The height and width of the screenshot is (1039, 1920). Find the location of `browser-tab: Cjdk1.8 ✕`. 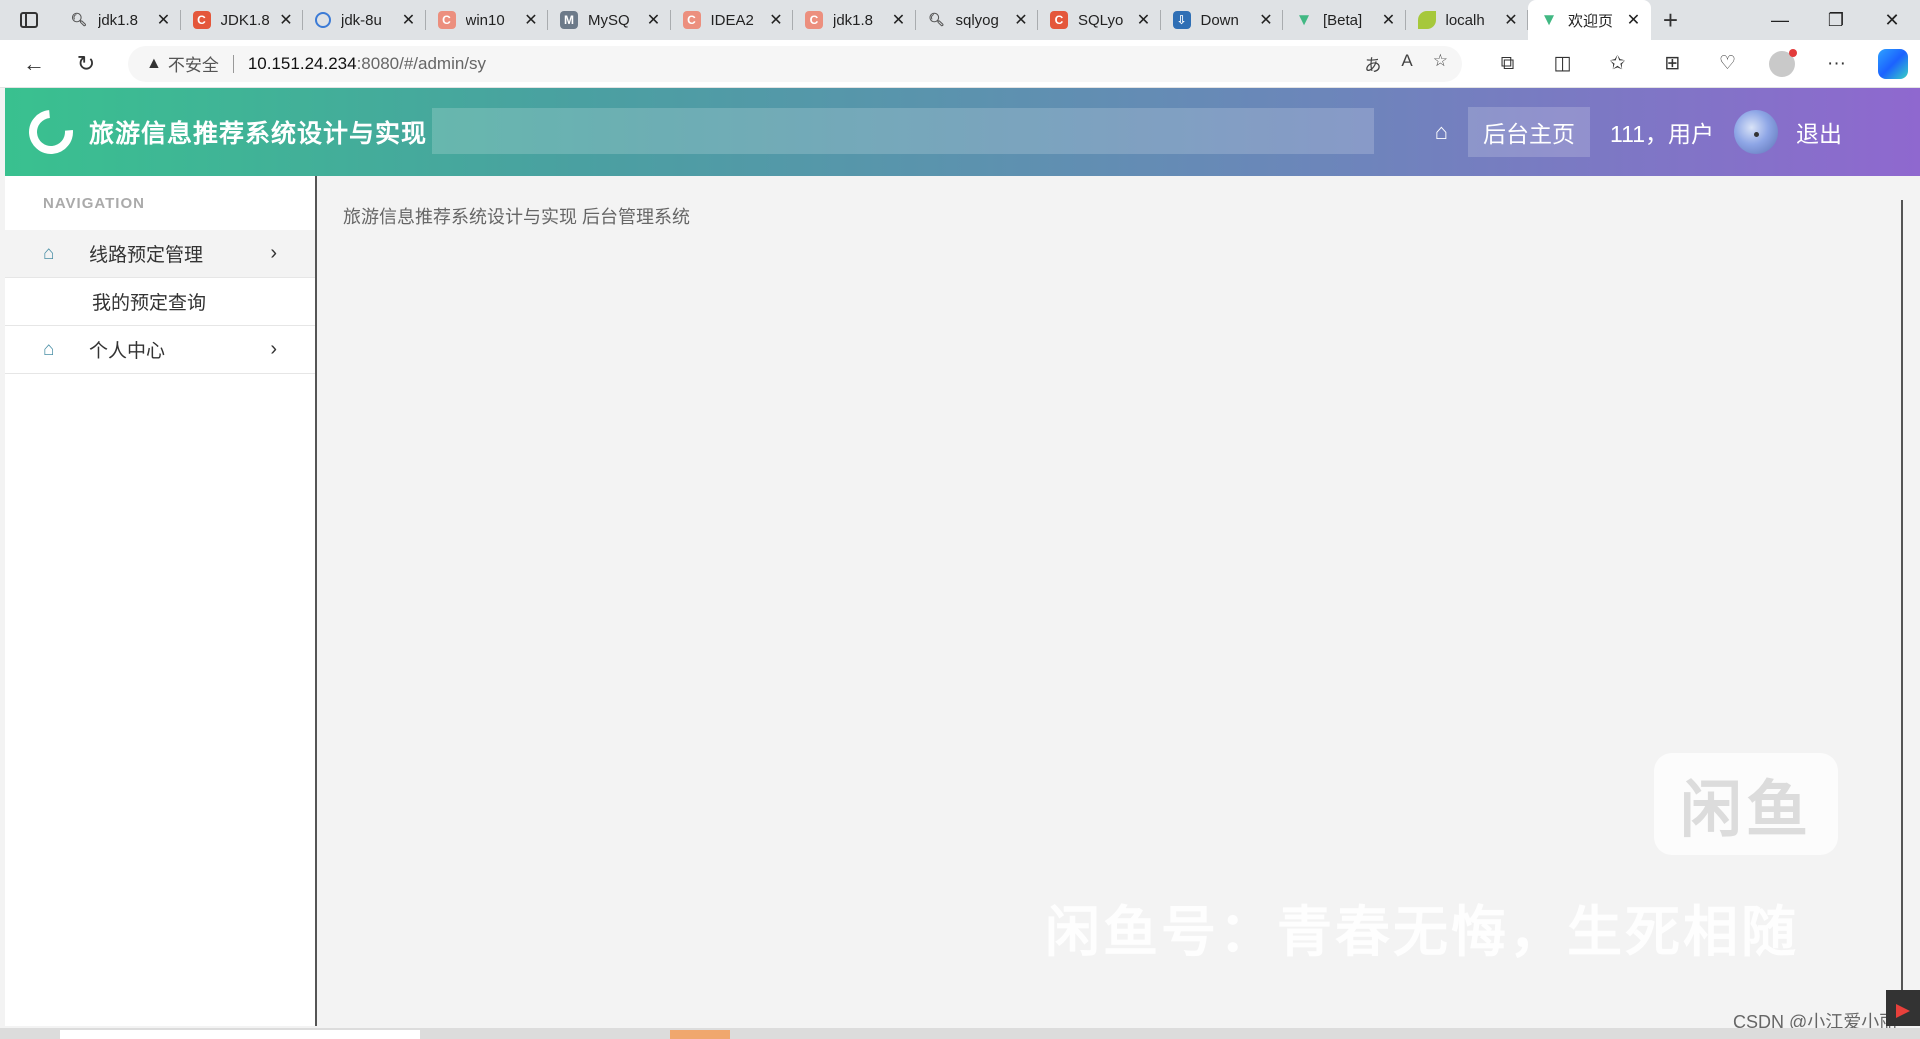

browser-tab: Cjdk1.8 ✕ is located at coordinates (854, 20).